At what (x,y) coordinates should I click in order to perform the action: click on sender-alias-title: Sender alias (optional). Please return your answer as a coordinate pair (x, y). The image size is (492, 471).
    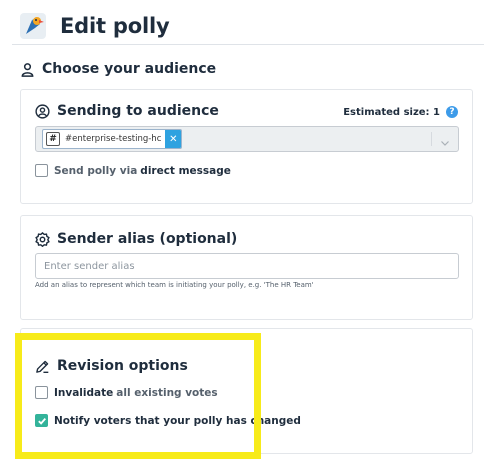
    Looking at the image, I should click on (136, 239).